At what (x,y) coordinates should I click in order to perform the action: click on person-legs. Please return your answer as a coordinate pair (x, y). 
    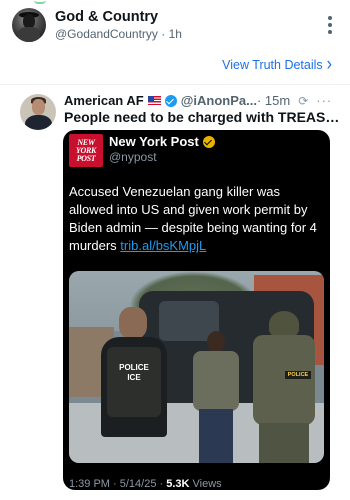
    Looking at the image, I should click on (216, 436).